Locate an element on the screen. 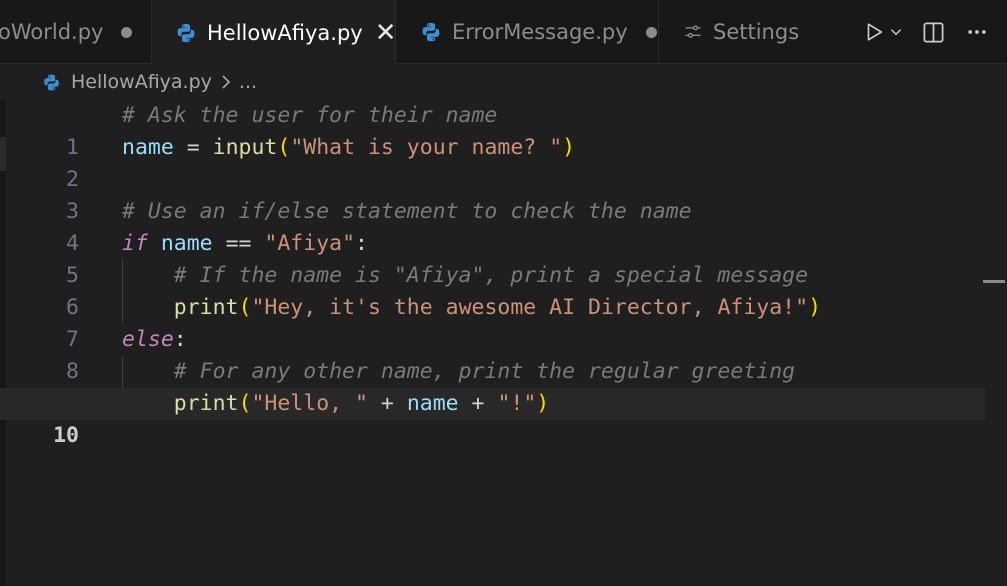 This screenshot has height=586, width=1007. ellipsis-icon is located at coordinates (977, 32).